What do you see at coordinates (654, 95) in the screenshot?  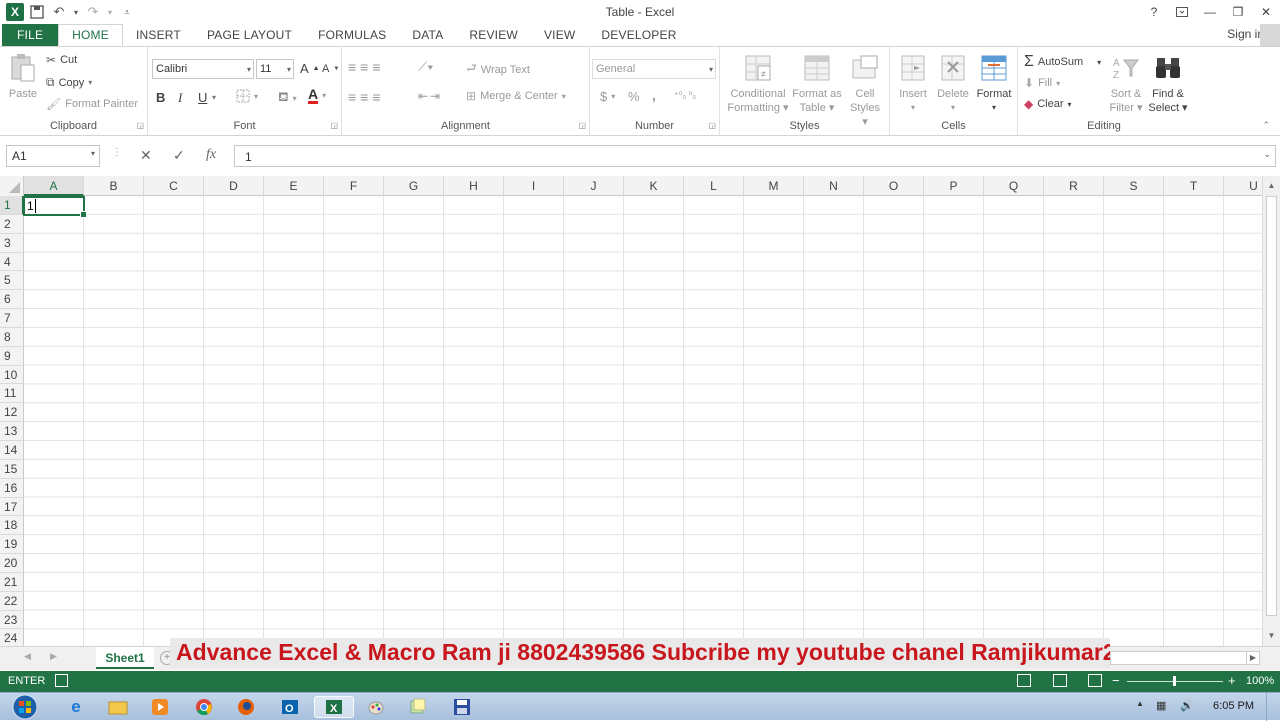 I see `comma-button: ,` at bounding box center [654, 95].